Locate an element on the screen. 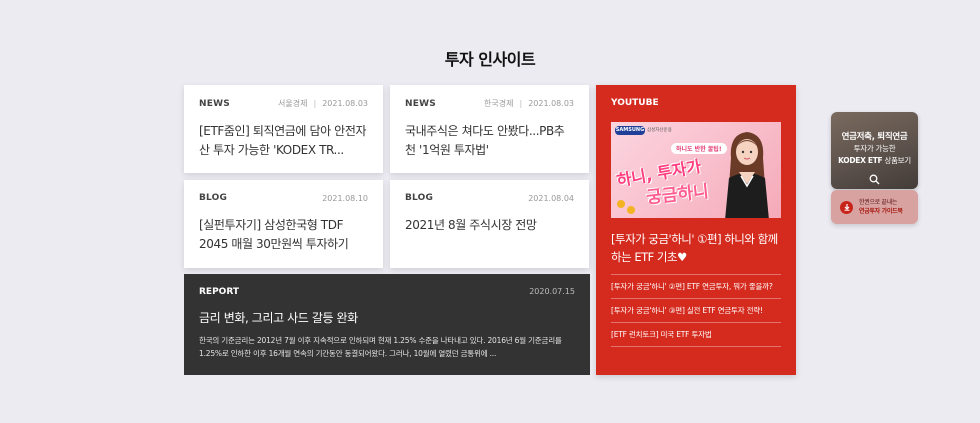  card-meta: 한국경제 | 2021.08.03 is located at coordinates (529, 103).